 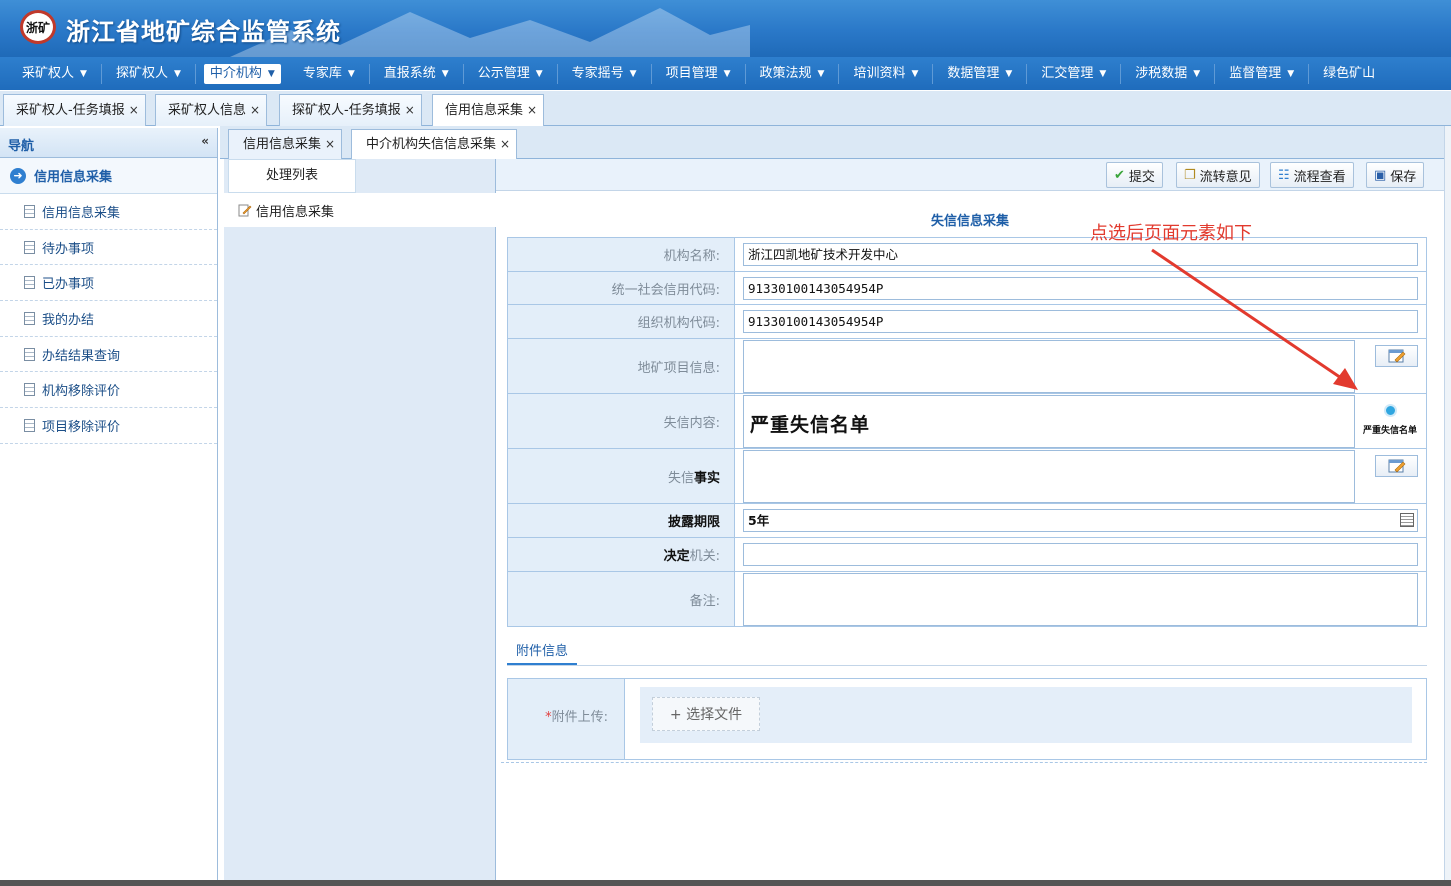 I want to click on menu-item-9: 培训资料 ▼, so click(x=886, y=73).